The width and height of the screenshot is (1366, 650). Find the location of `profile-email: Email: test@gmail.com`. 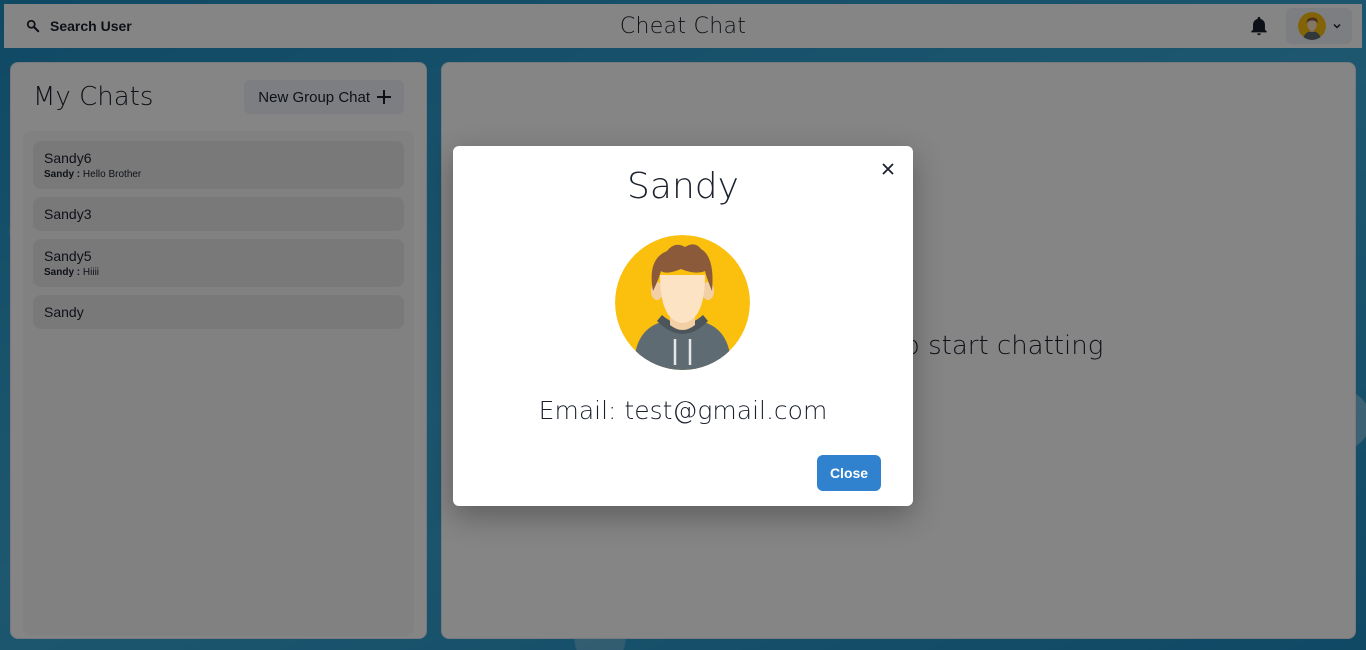

profile-email: Email: test@gmail.com is located at coordinates (683, 410).